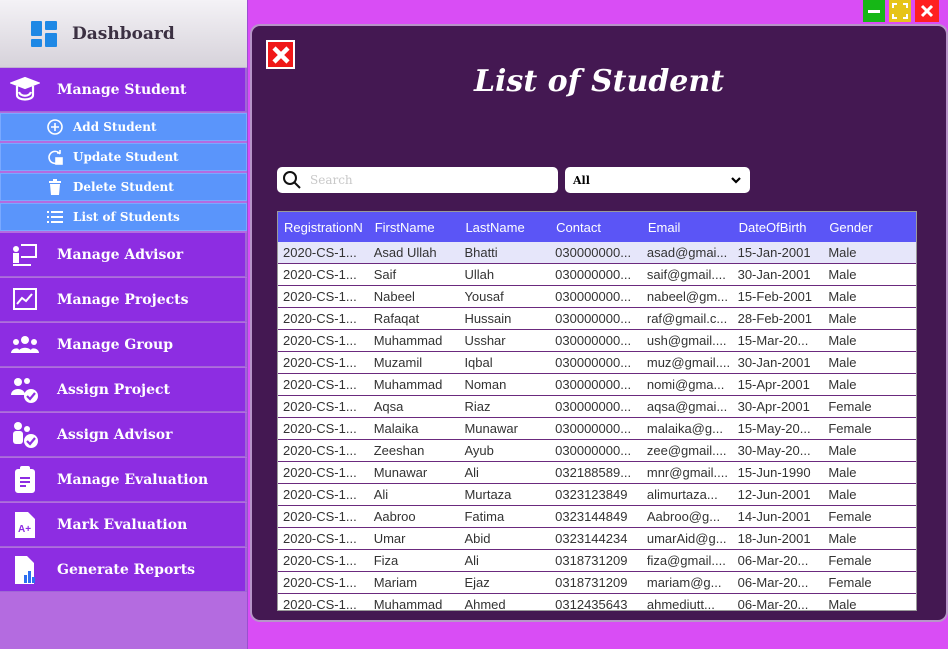  I want to click on table-cell: Mariam, so click(414, 582).